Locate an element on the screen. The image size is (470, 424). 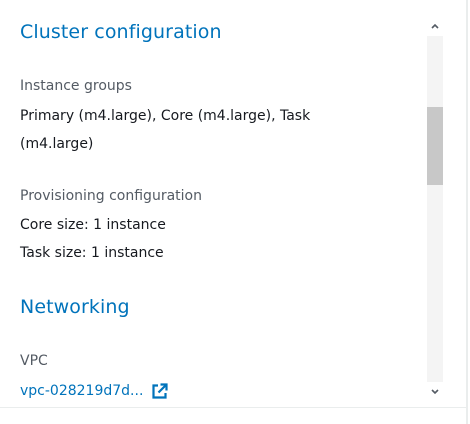
vpc-label: VPC is located at coordinates (34, 361).